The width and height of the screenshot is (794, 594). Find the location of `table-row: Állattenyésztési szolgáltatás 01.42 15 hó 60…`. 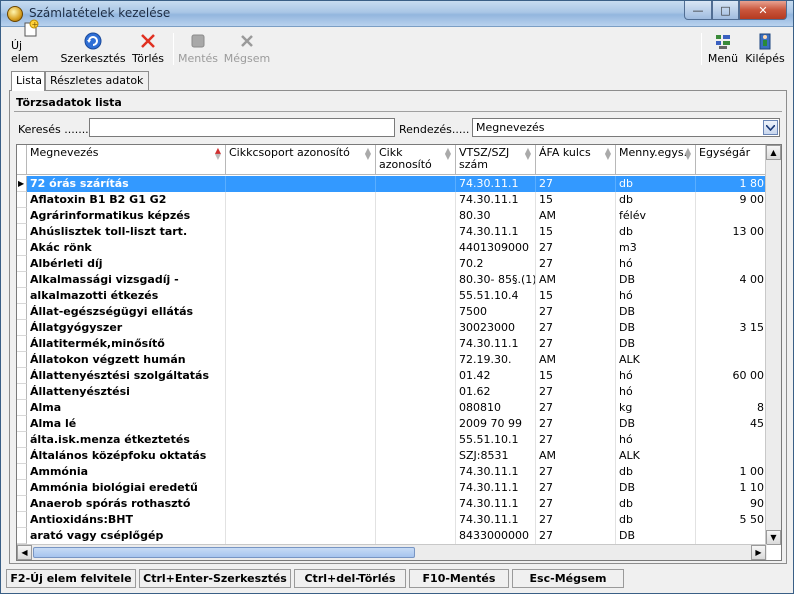

table-row: Állattenyésztési szolgáltatás 01.42 15 hó 60… is located at coordinates (397, 376).